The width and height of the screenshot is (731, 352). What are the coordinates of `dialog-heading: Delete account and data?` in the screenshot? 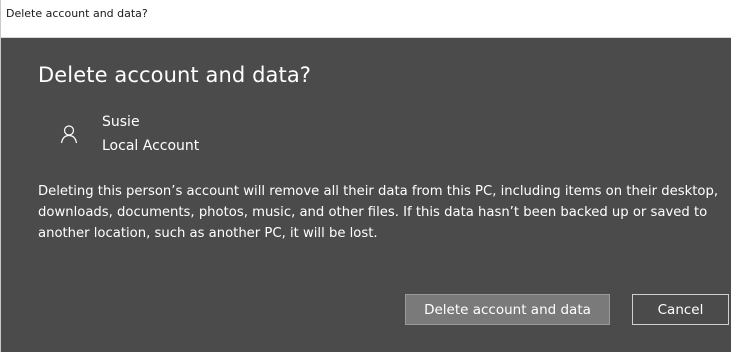 It's located at (175, 75).